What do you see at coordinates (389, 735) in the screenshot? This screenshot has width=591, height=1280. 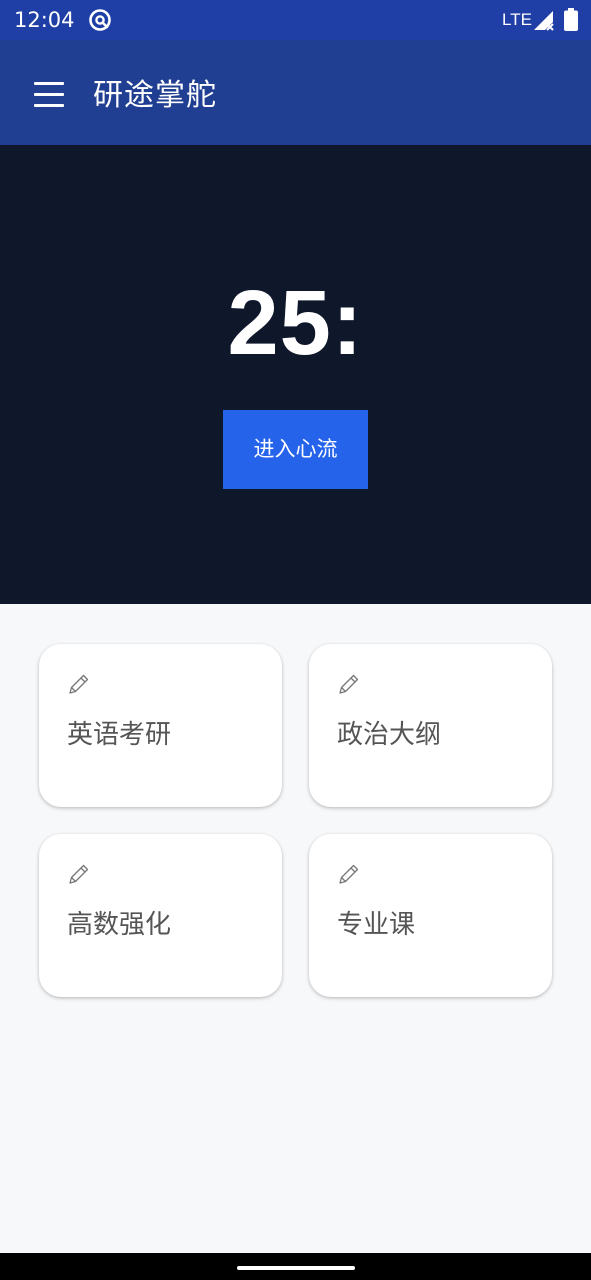 I see `subject-label: 政治大纲` at bounding box center [389, 735].